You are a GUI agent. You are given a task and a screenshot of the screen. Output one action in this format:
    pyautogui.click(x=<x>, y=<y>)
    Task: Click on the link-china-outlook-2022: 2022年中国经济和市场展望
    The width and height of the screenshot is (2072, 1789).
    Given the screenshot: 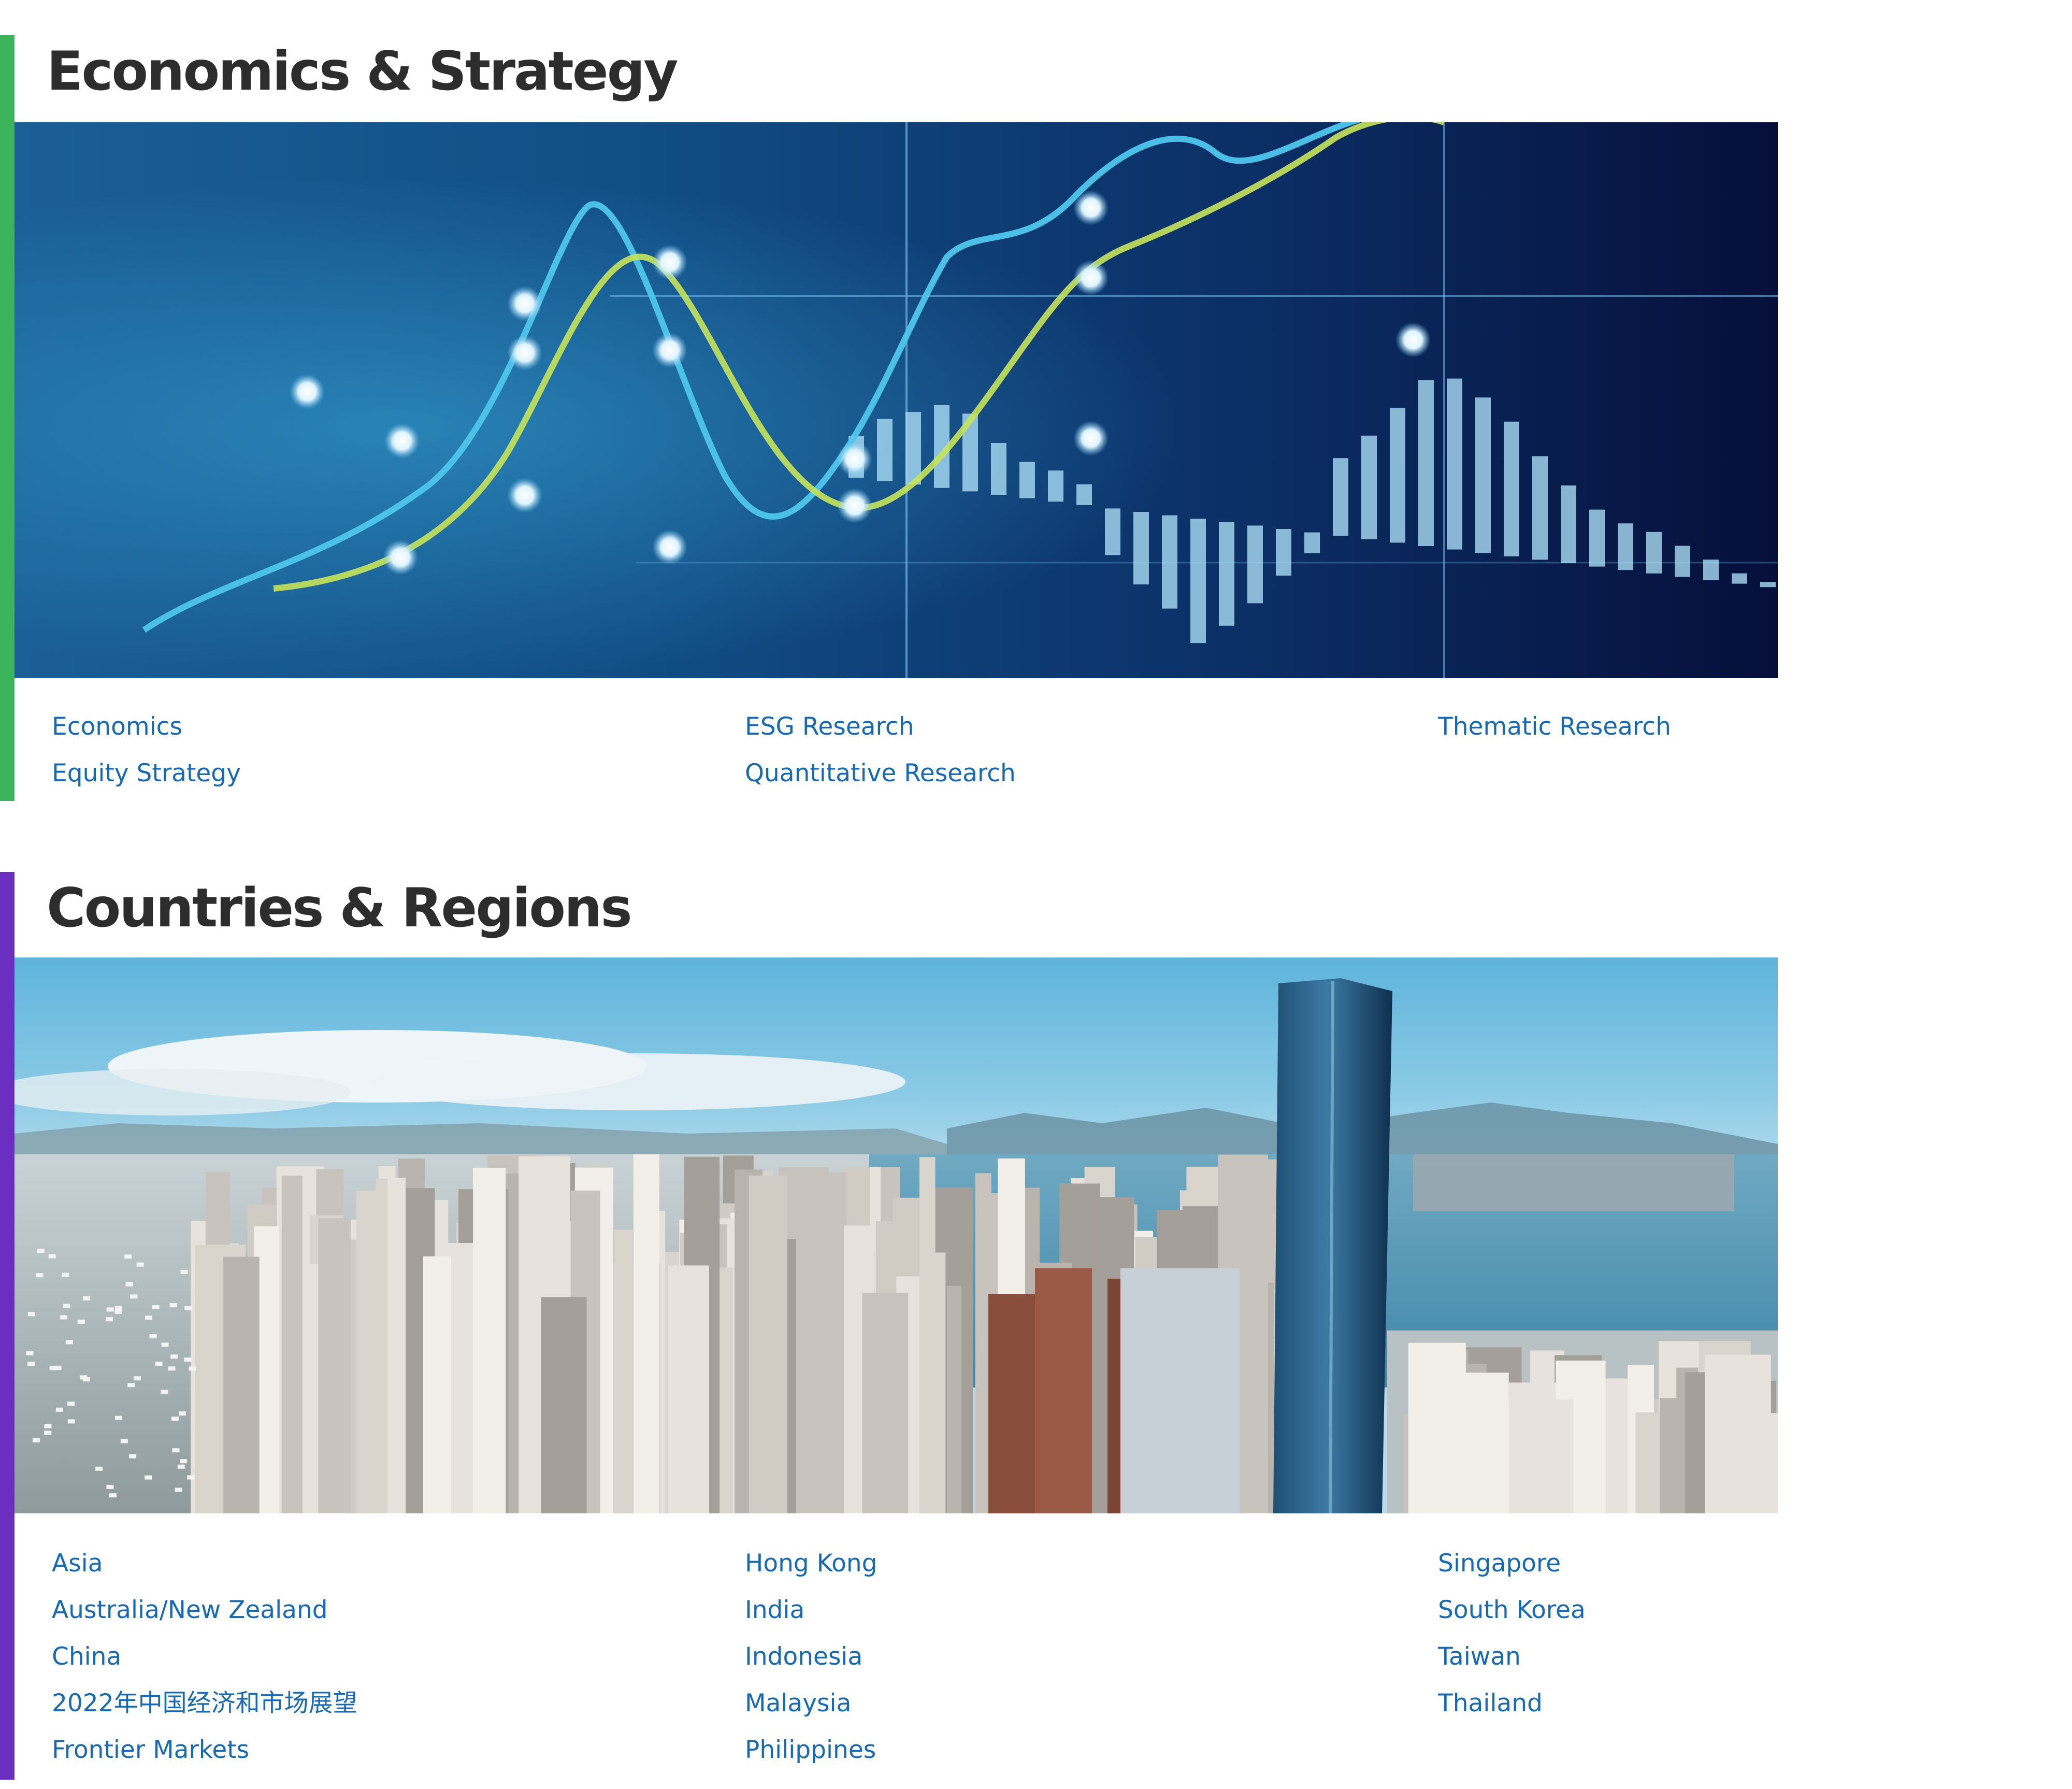 What is the action you would take?
    pyautogui.click(x=362, y=1704)
    